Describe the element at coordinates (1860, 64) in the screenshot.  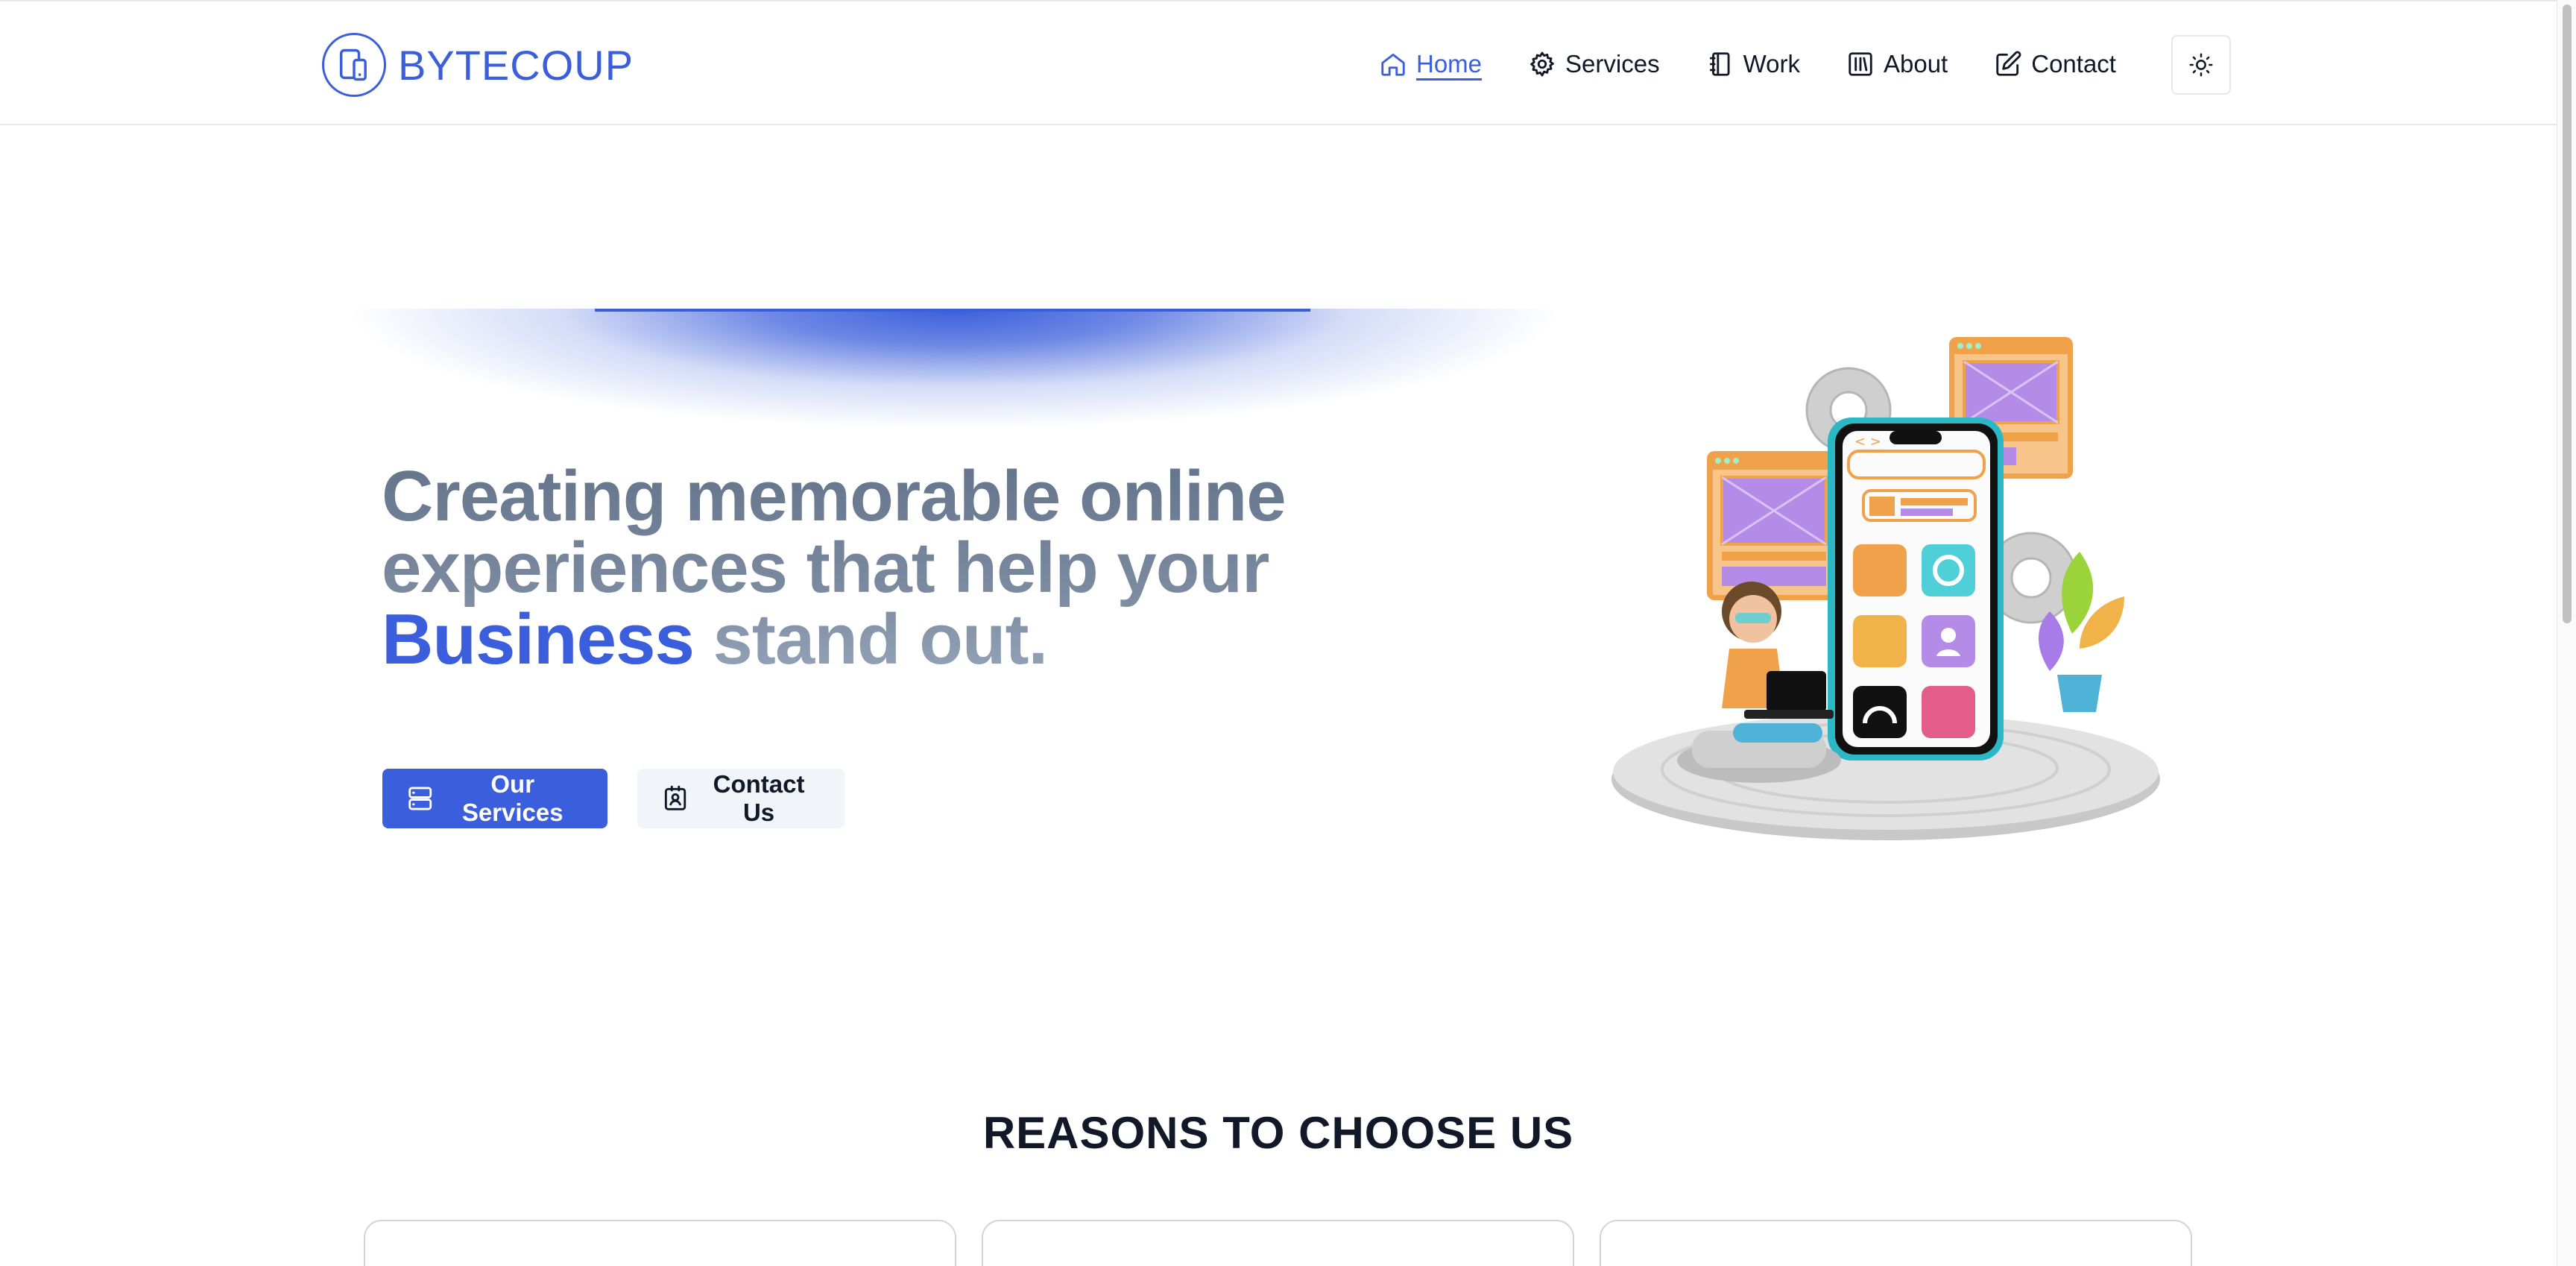
I see `library-icon` at that location.